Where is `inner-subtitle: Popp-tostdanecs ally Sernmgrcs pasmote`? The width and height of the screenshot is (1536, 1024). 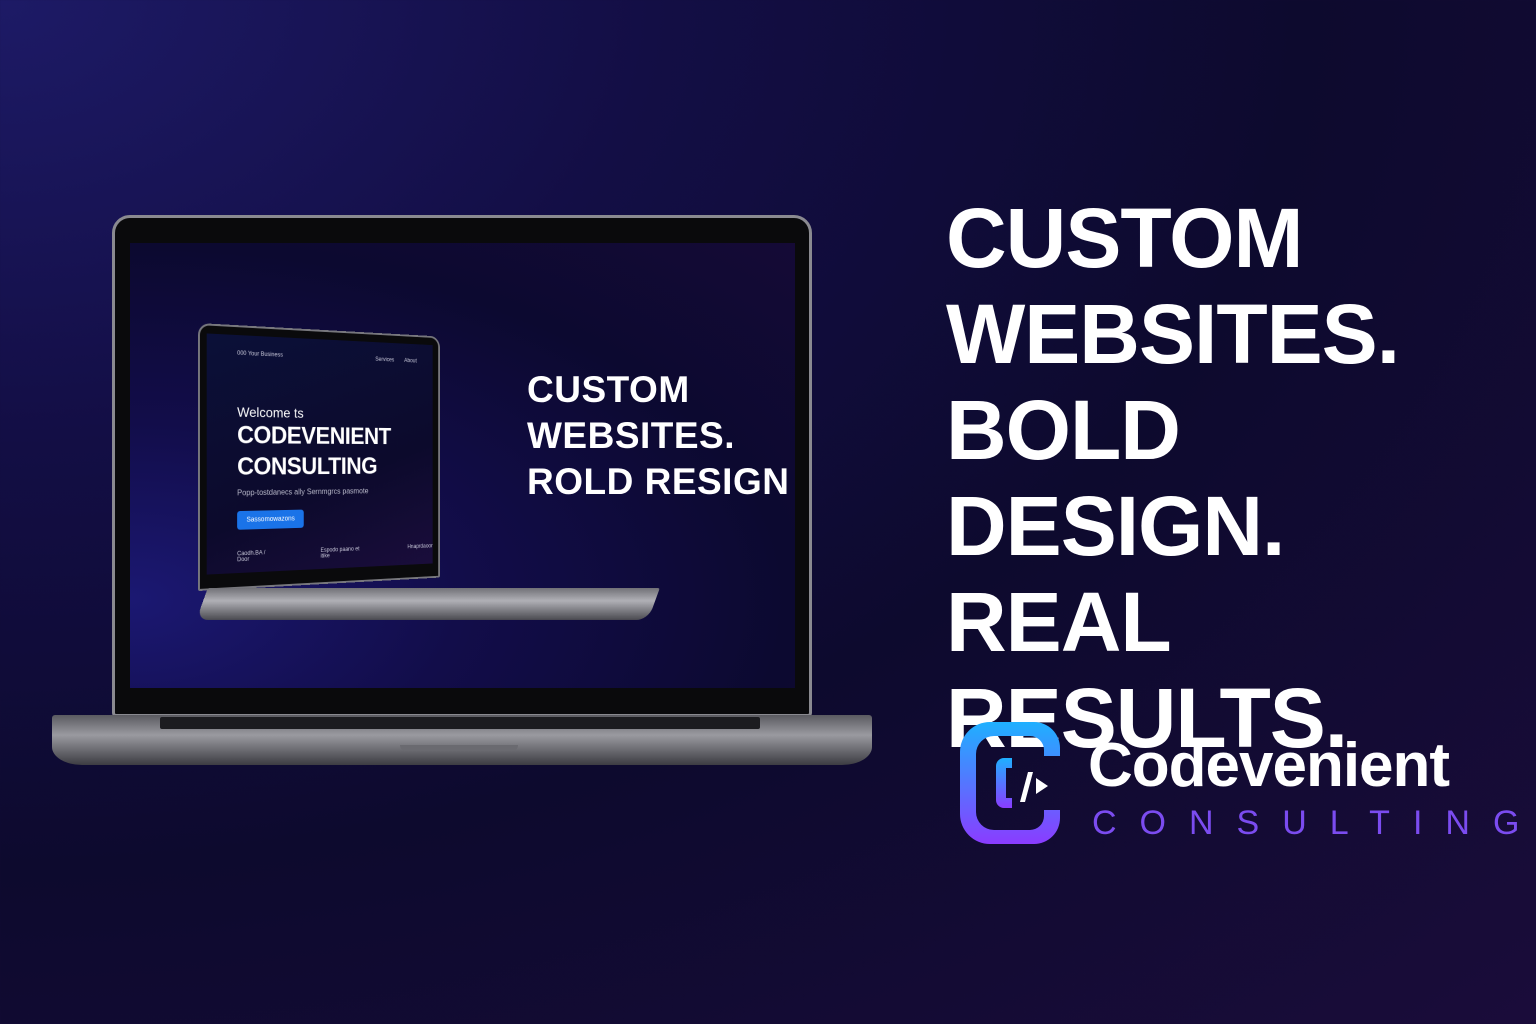
inner-subtitle: Popp-tostdanecs ally Sernmgrcs pasmote is located at coordinates (303, 492).